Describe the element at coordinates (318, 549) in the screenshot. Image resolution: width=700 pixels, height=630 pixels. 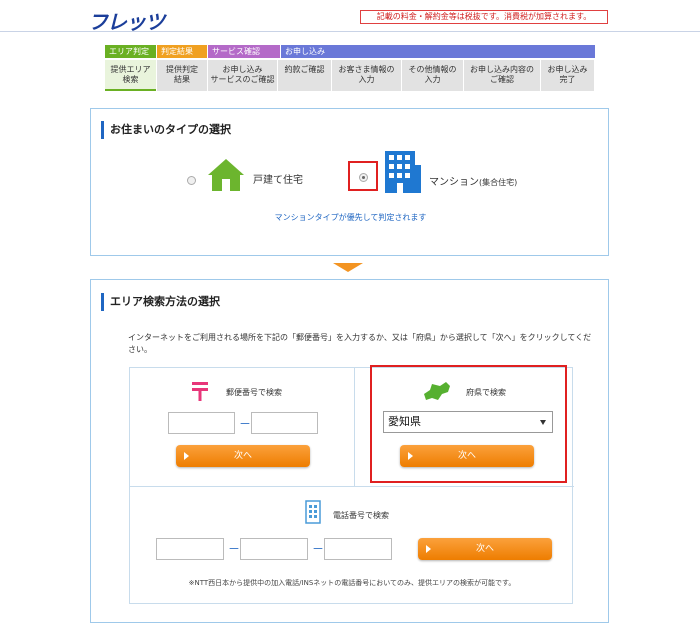
I see `phone-dash-2: －` at that location.